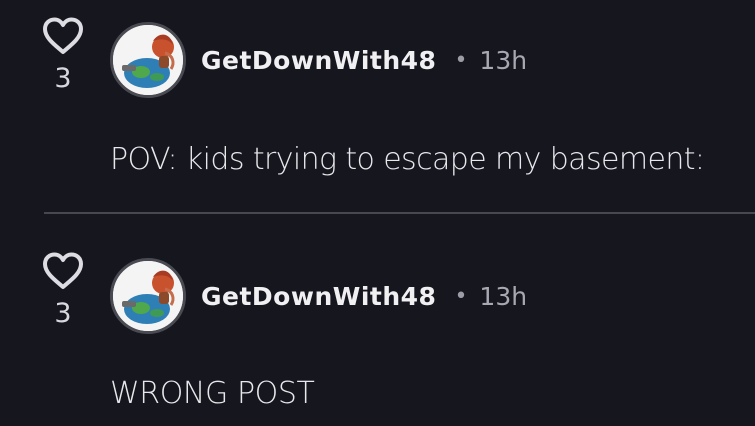 Image resolution: width=755 pixels, height=426 pixels. I want to click on comment-text: WRONG POST, so click(212, 393).